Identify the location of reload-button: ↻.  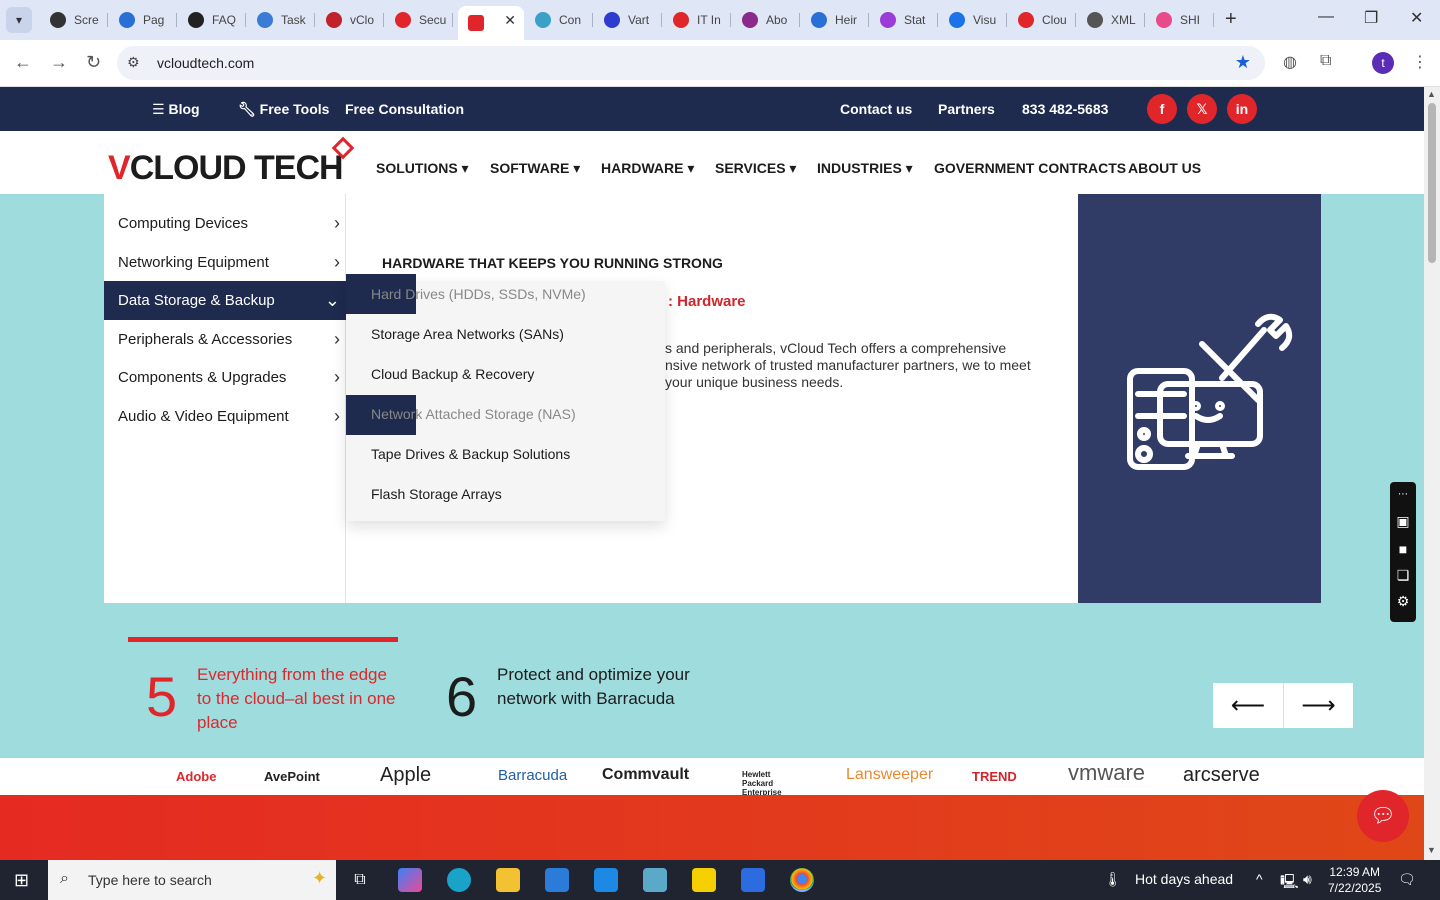
(93, 62).